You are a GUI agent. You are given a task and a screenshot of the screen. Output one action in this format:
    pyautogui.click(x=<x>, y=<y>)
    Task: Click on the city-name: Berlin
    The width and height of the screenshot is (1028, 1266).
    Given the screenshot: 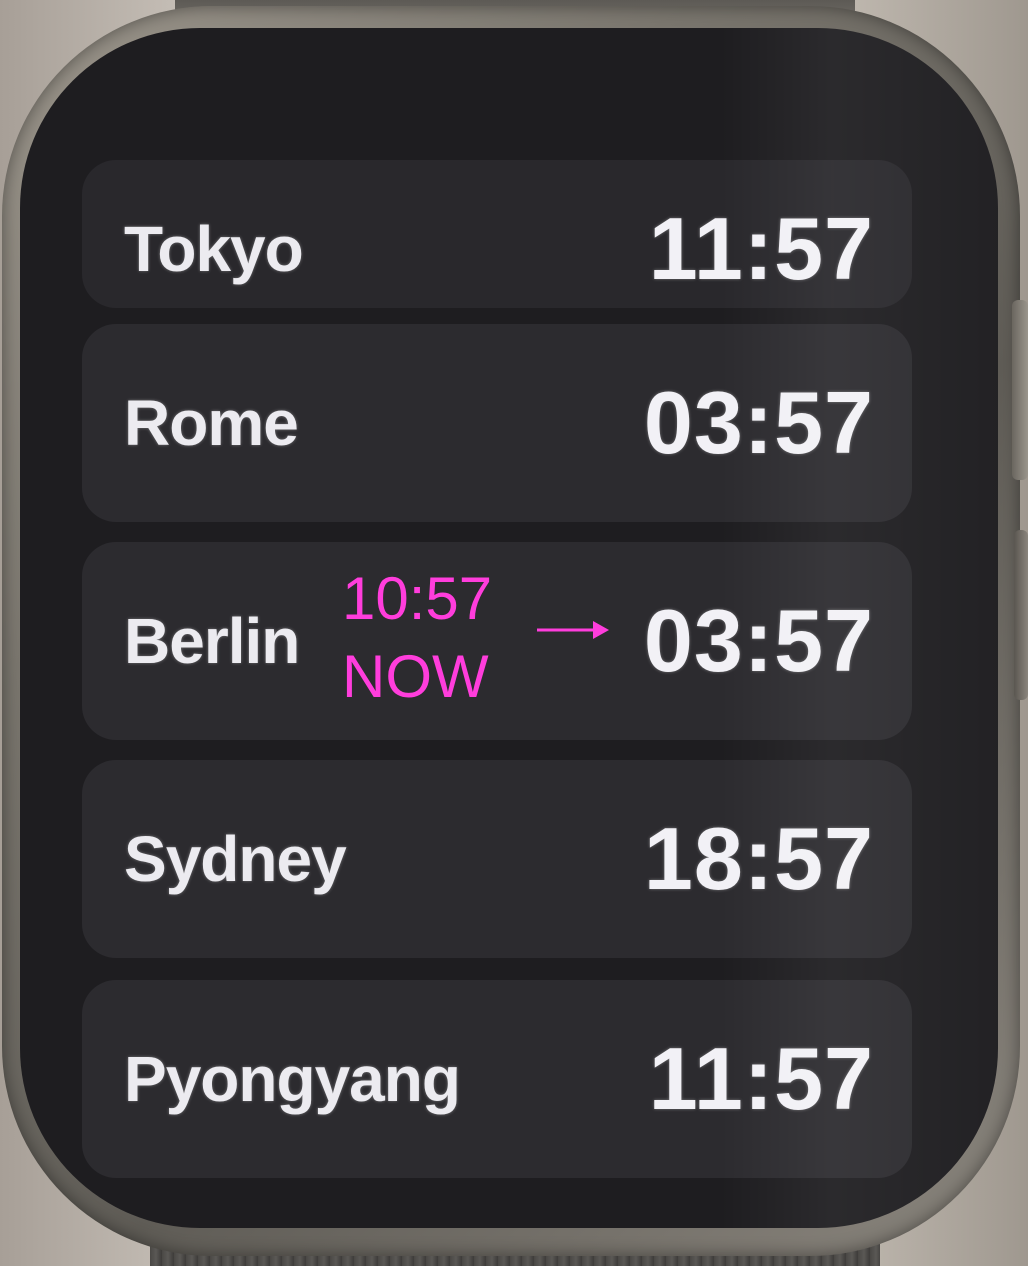 What is the action you would take?
    pyautogui.click(x=212, y=641)
    